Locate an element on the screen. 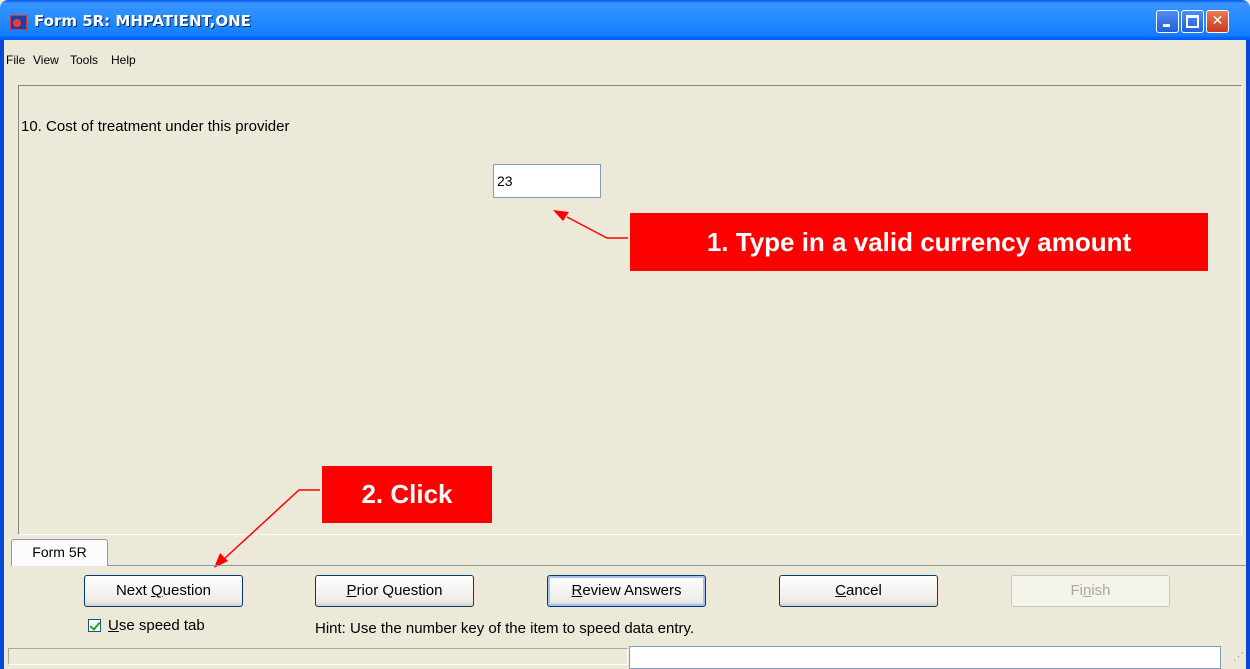  status-bar-left is located at coordinates (318, 656).